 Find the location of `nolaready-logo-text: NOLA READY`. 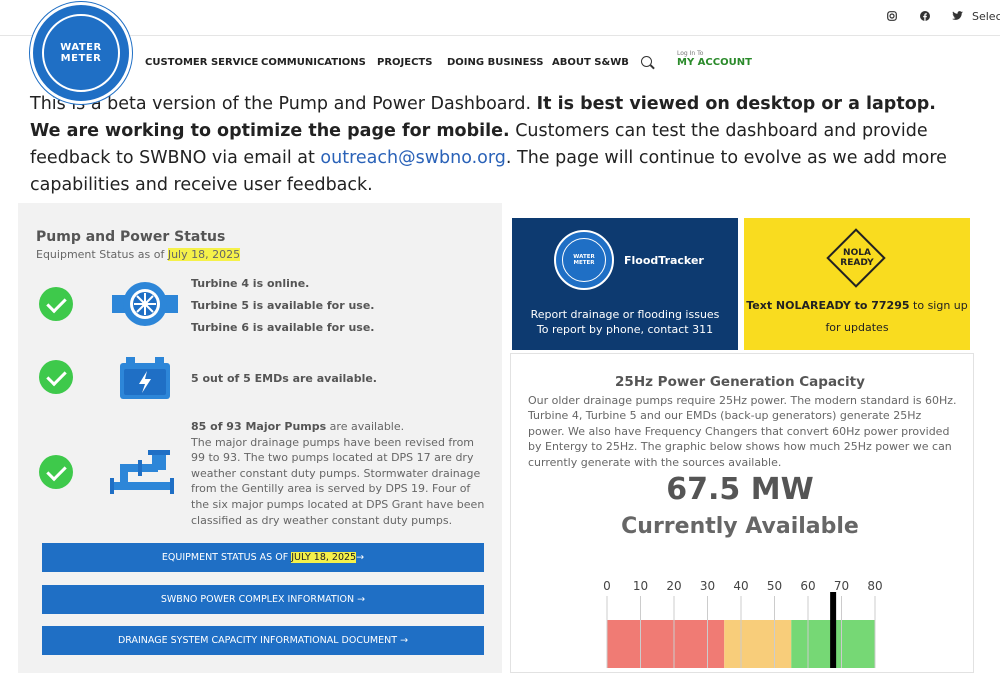

nolaready-logo-text: NOLA READY is located at coordinates (857, 258).